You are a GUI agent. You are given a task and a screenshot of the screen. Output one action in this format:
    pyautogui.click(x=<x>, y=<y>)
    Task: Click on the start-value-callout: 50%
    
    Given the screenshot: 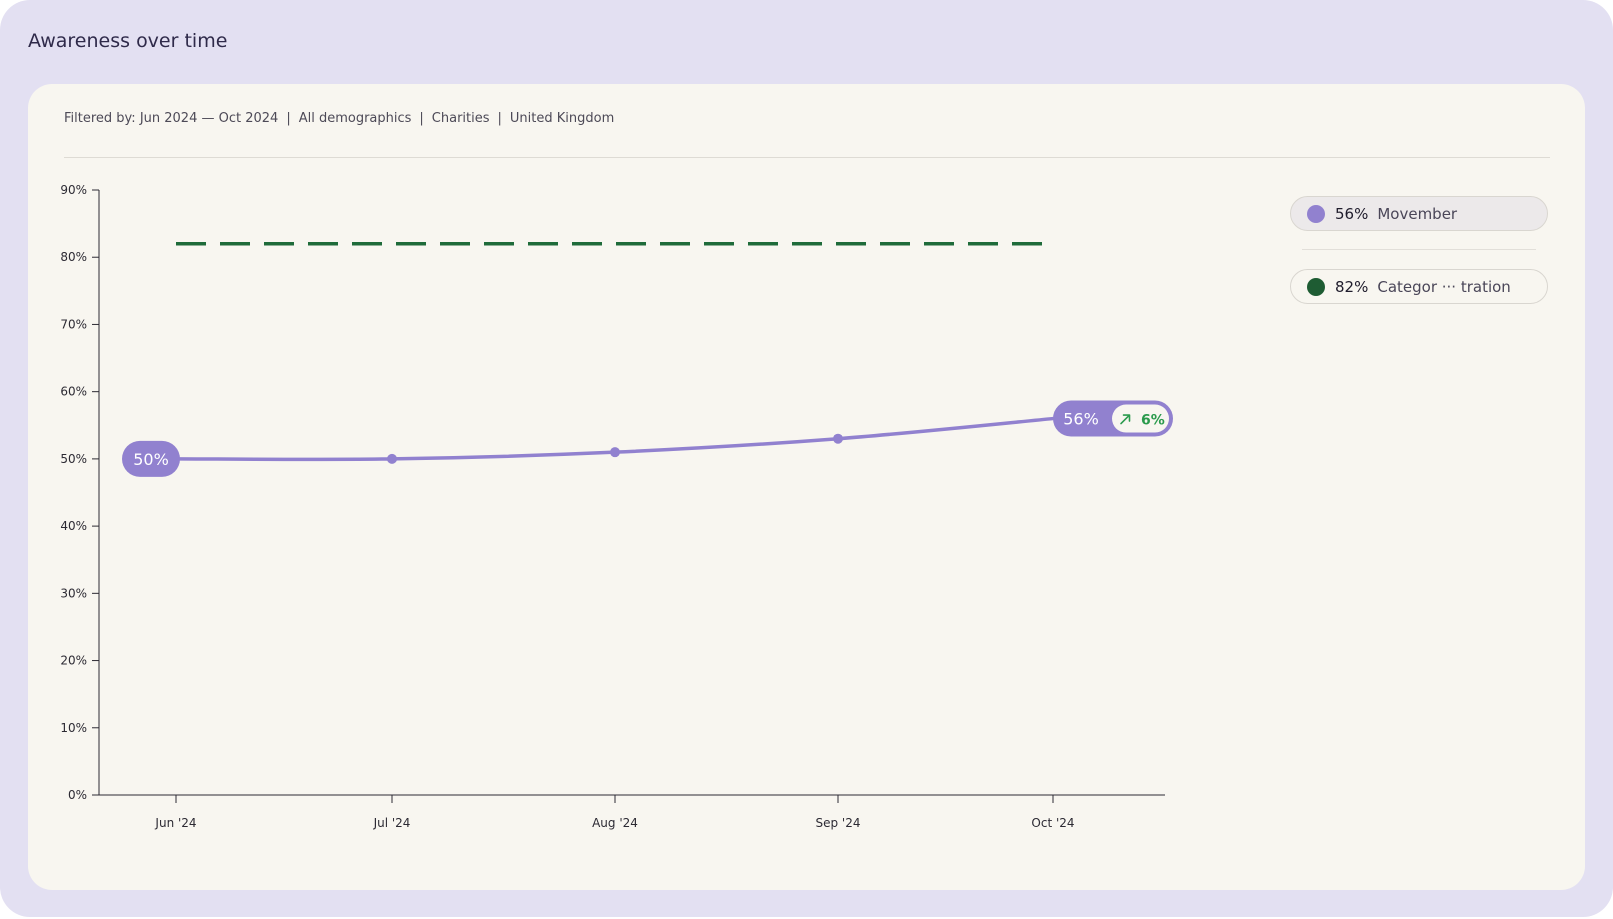 What is the action you would take?
    pyautogui.click(x=151, y=458)
    